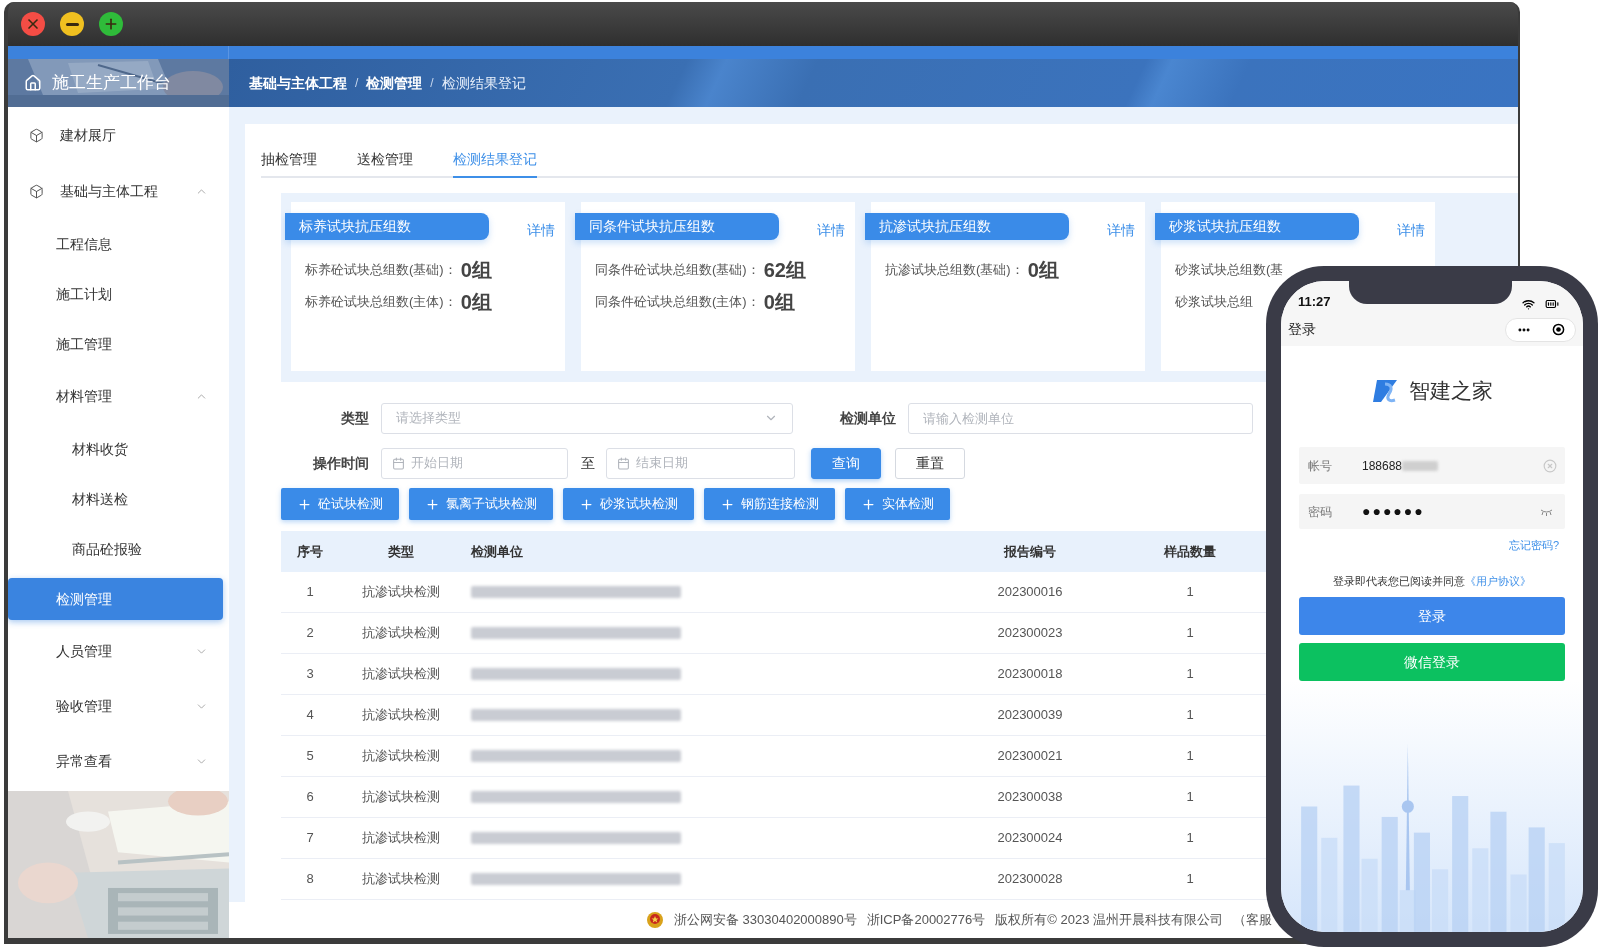 The width and height of the screenshot is (1600, 950). I want to click on sidebar-item: 验收管理, so click(118, 706).